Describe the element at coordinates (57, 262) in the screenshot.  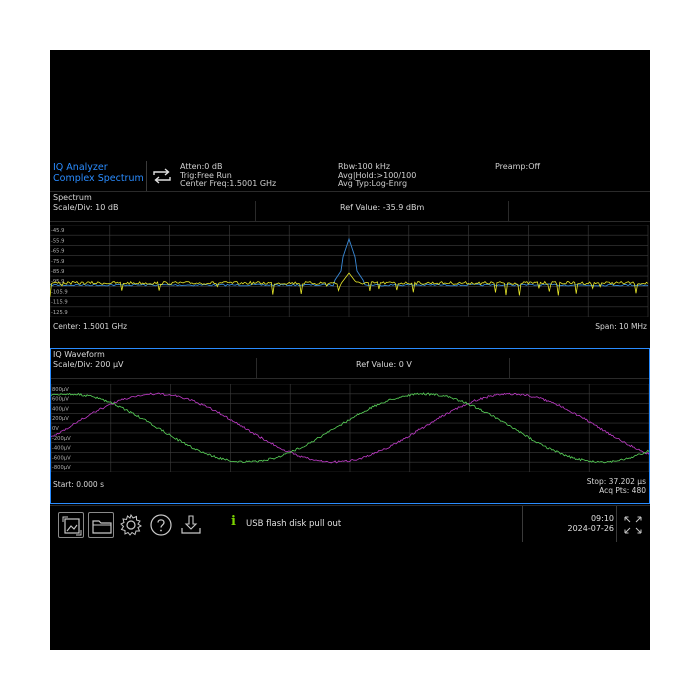
I see `spectrum-y-tick: -75.9` at that location.